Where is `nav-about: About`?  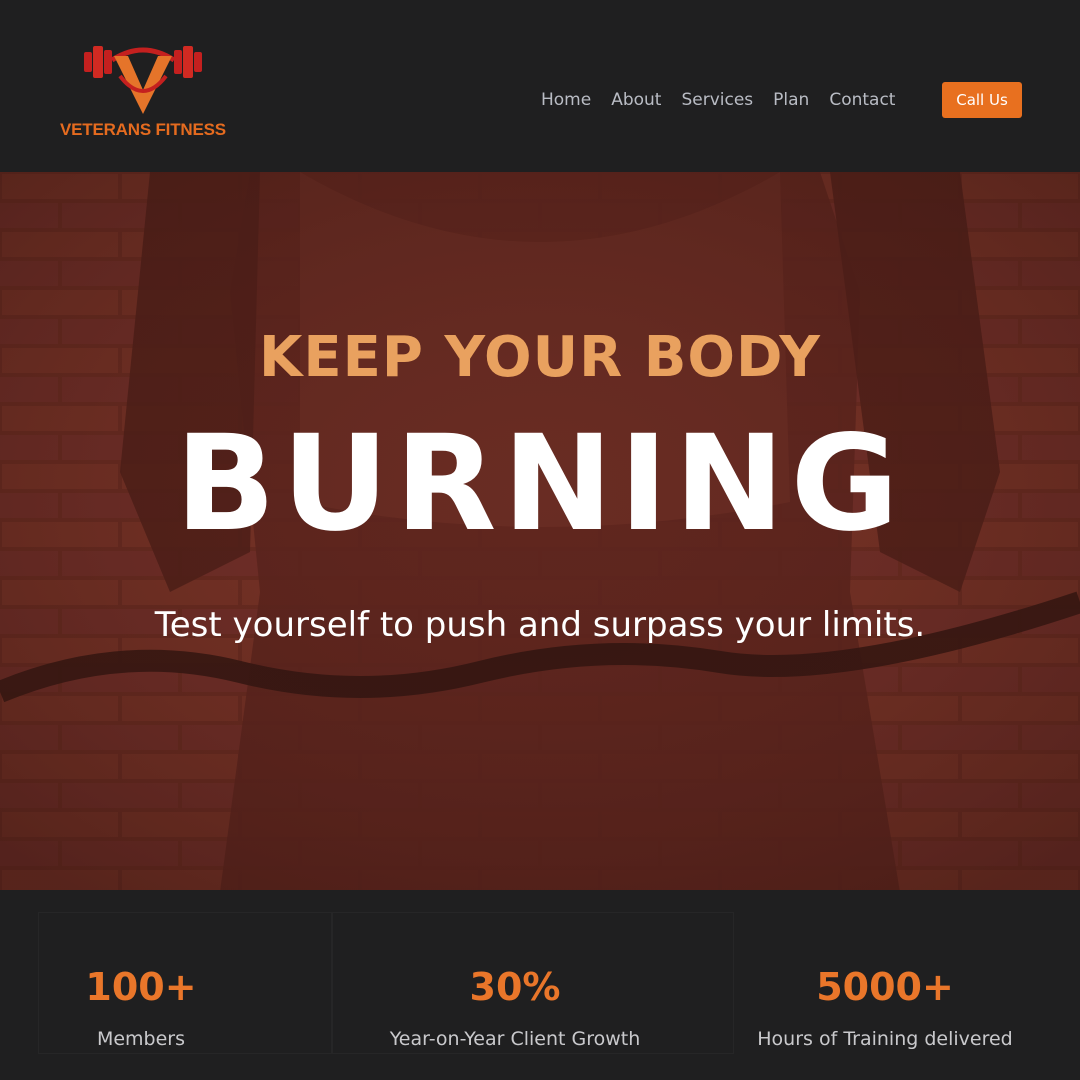
nav-about: About is located at coordinates (636, 100).